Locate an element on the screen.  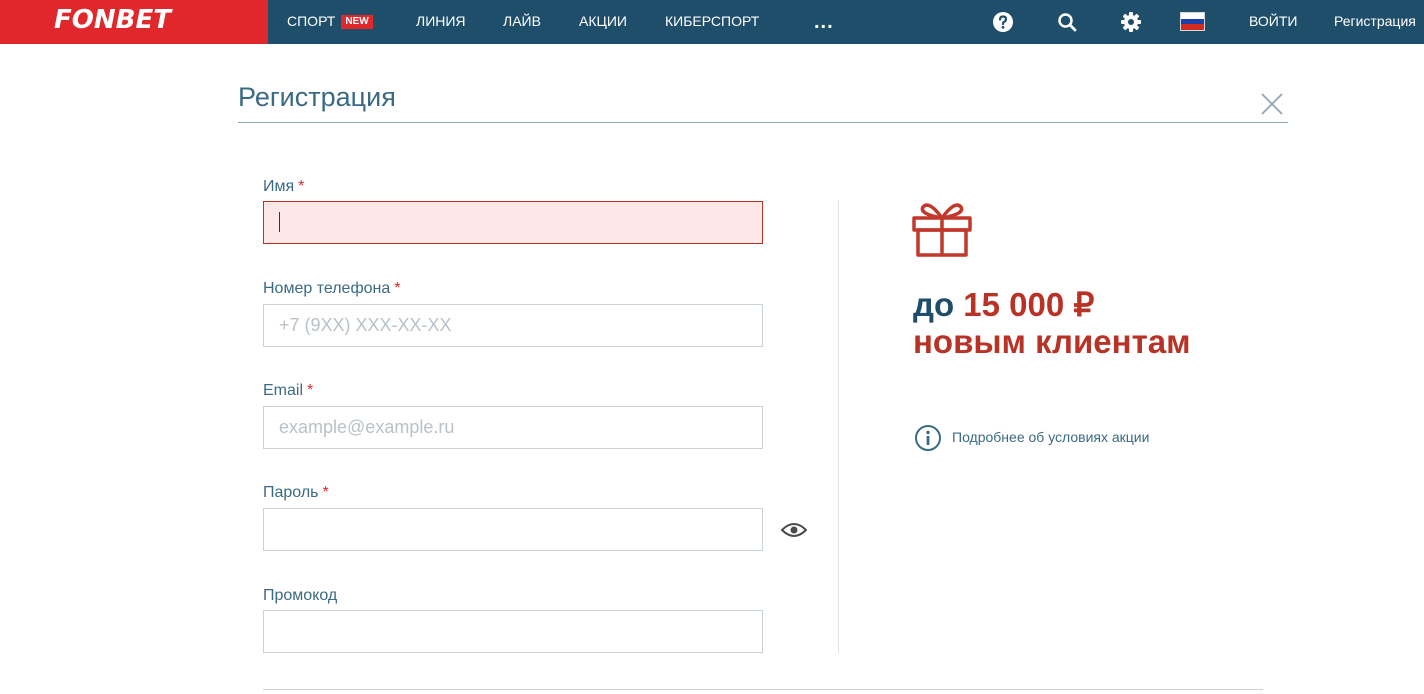
nav-item-label: СПОРТ is located at coordinates (311, 21).